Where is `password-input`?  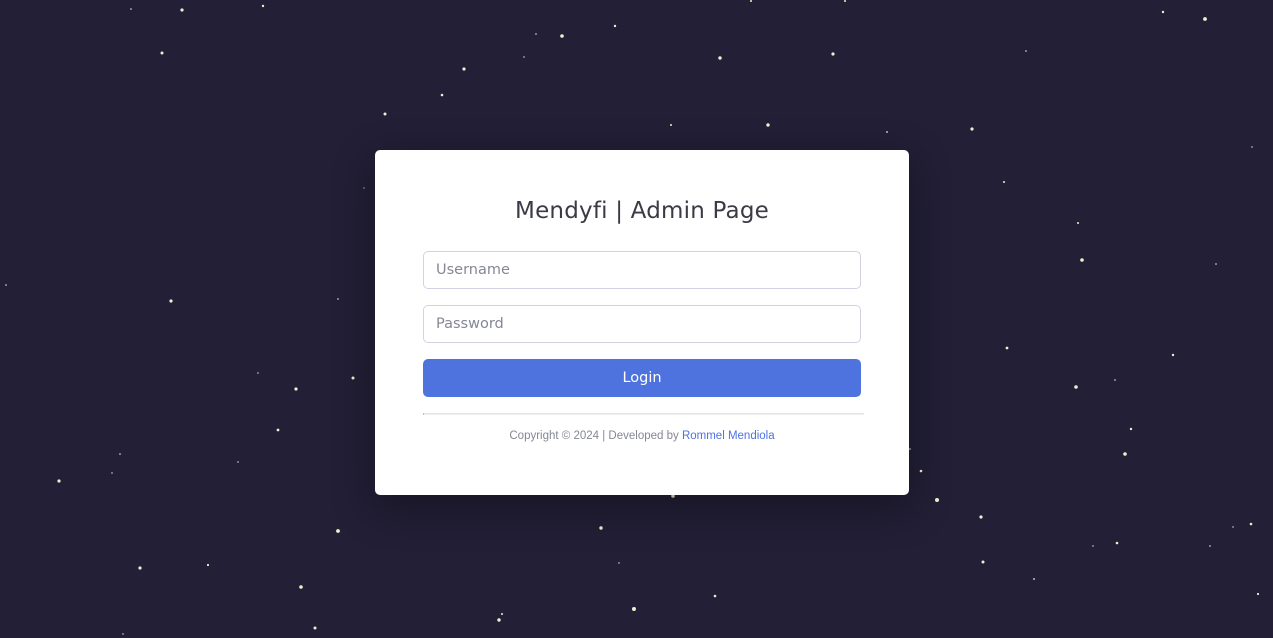 password-input is located at coordinates (642, 324).